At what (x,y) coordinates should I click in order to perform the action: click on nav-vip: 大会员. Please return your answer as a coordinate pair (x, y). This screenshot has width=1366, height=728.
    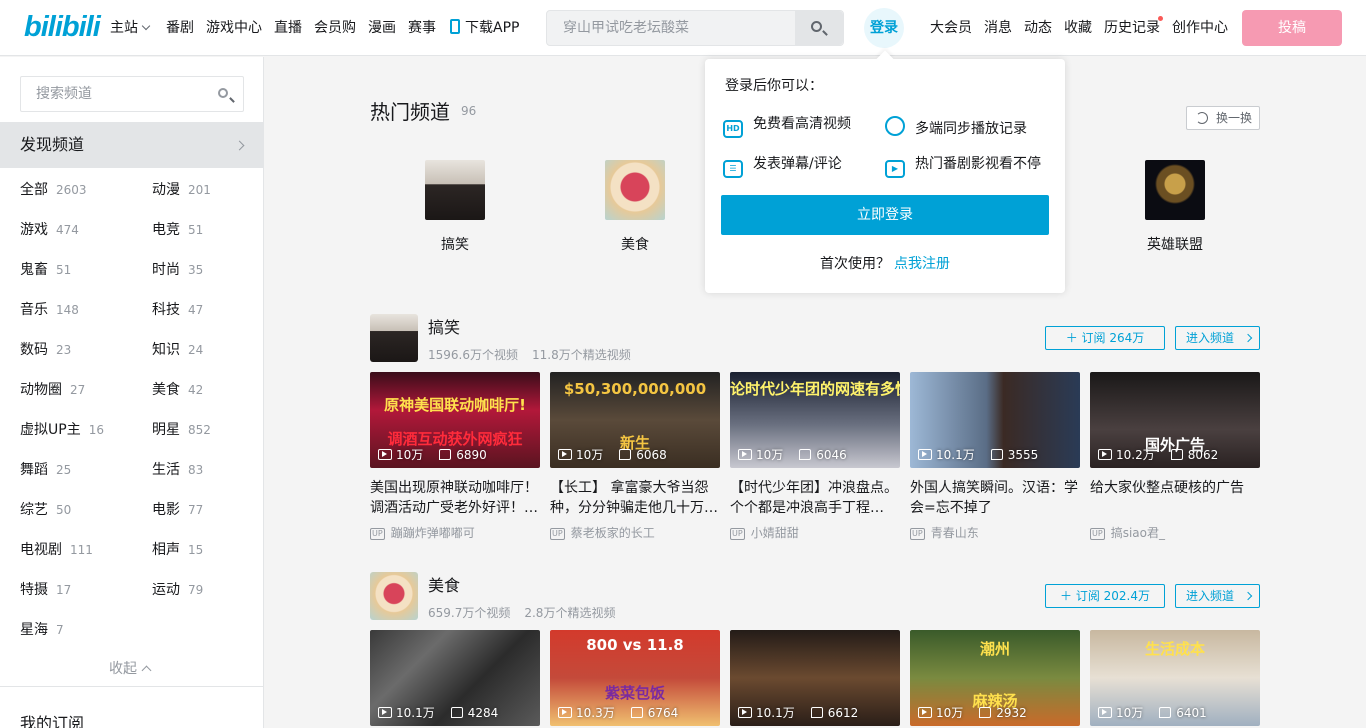
    Looking at the image, I should click on (951, 28).